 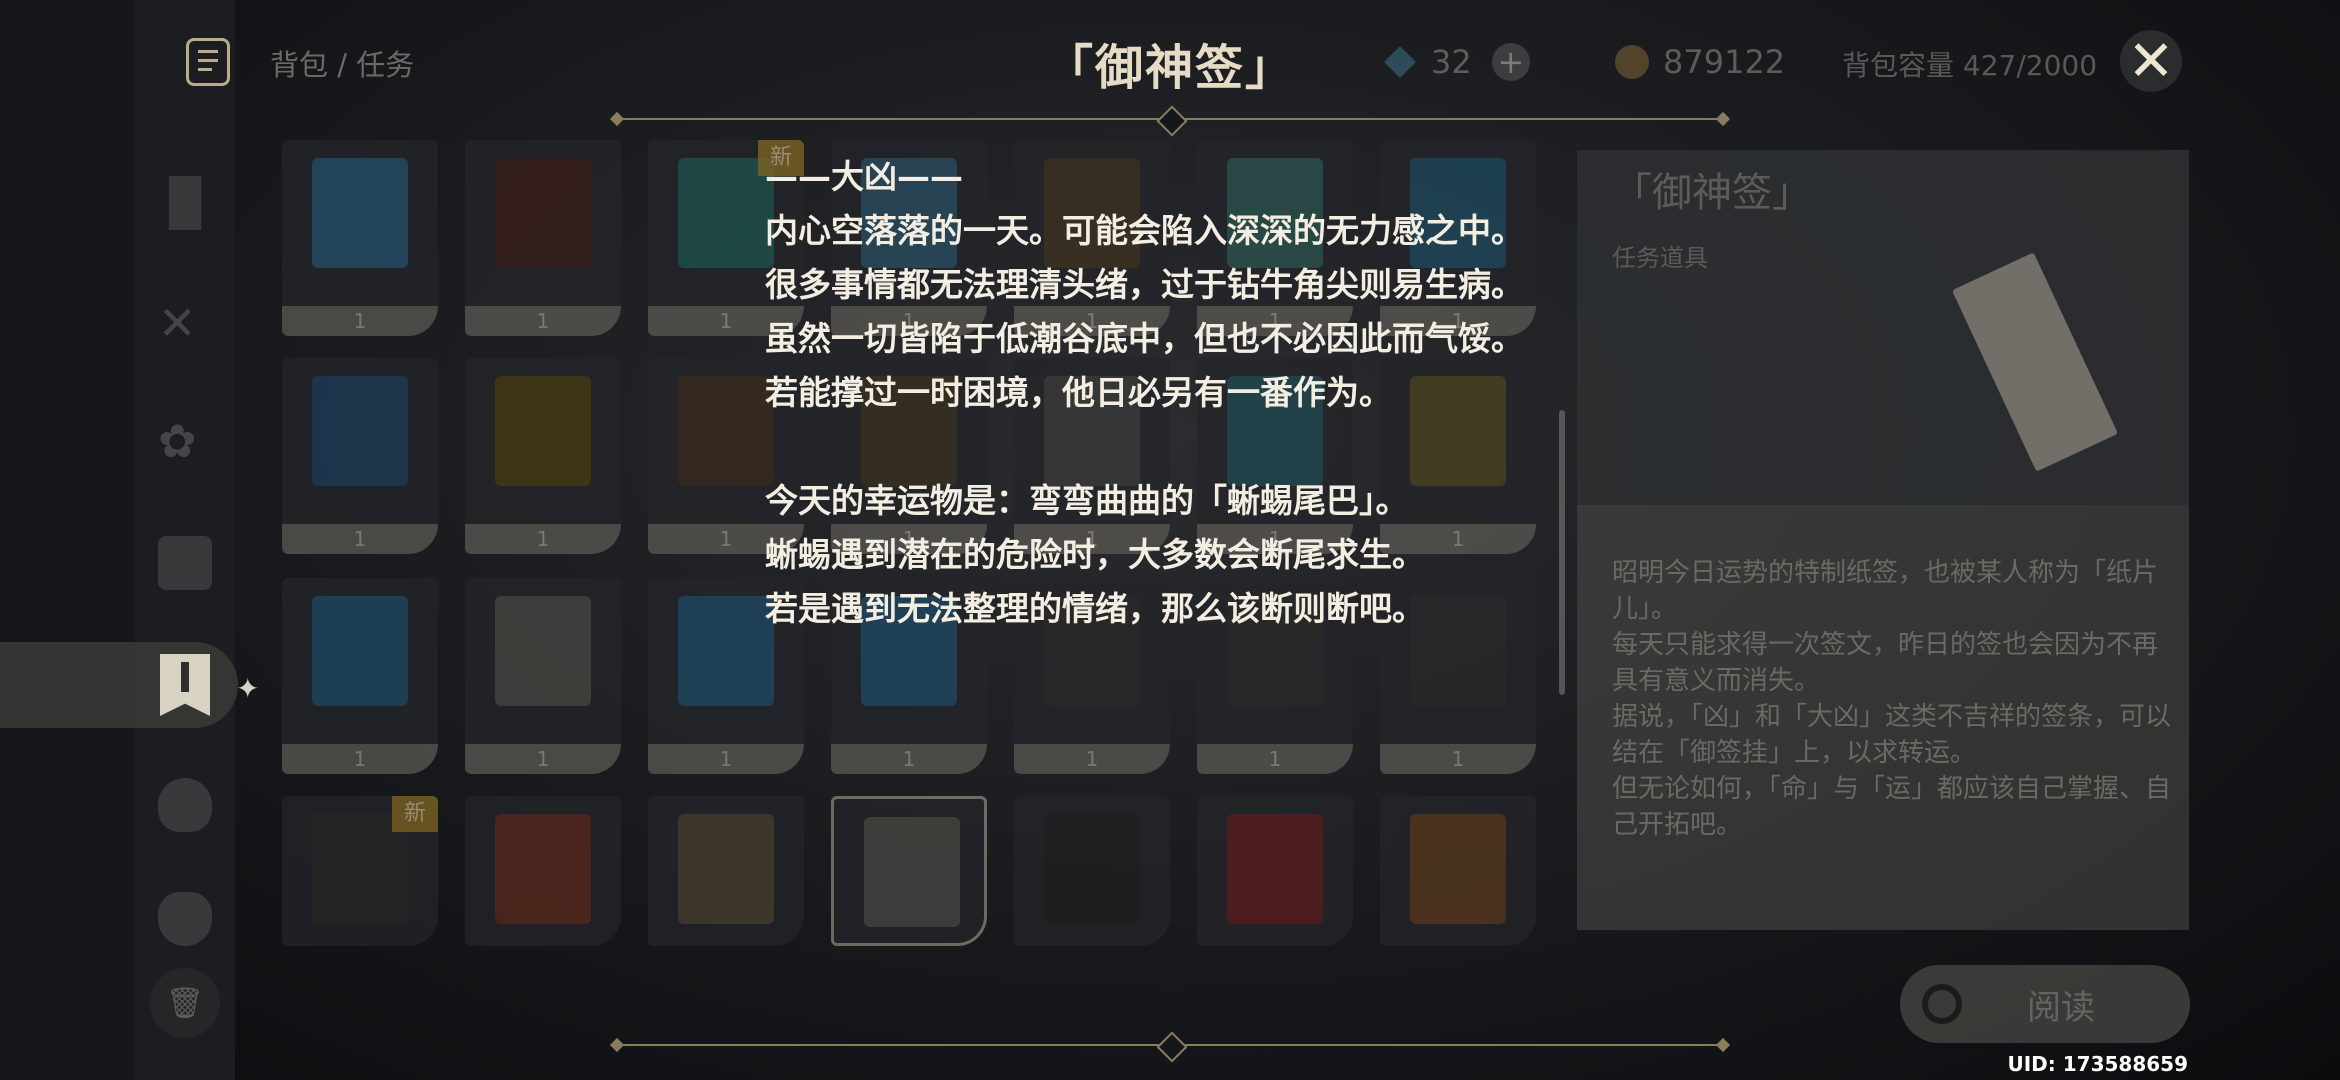 I want to click on gadget-tab-icon, so click(x=185, y=563).